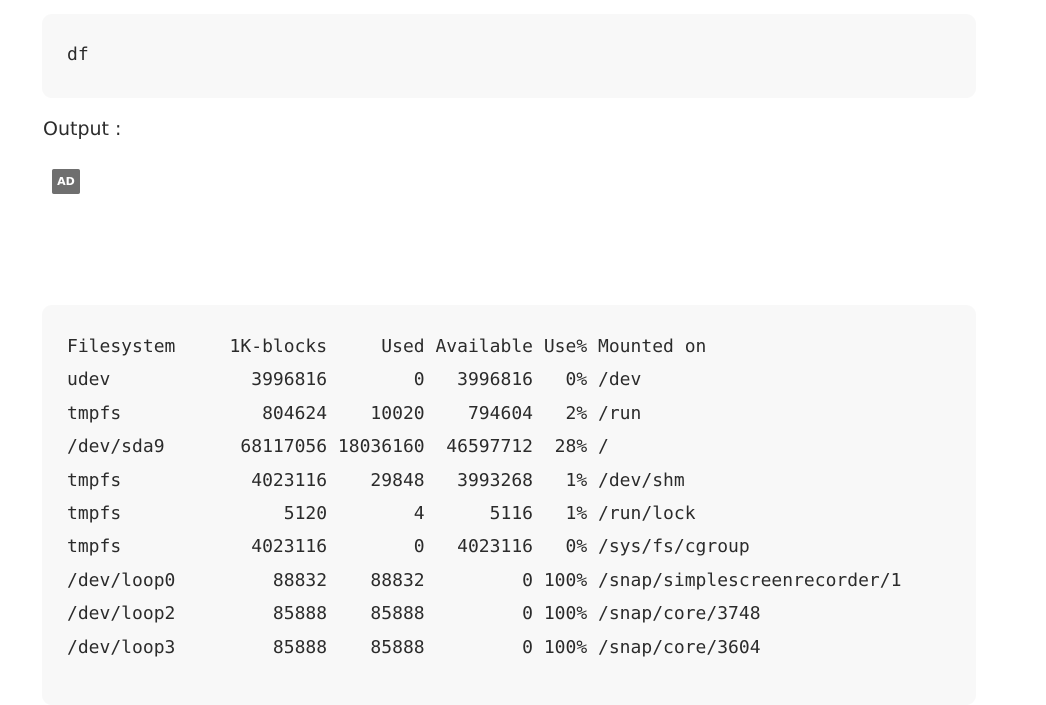 The width and height of the screenshot is (1046, 705). I want to click on command-code-block: df, so click(509, 56).